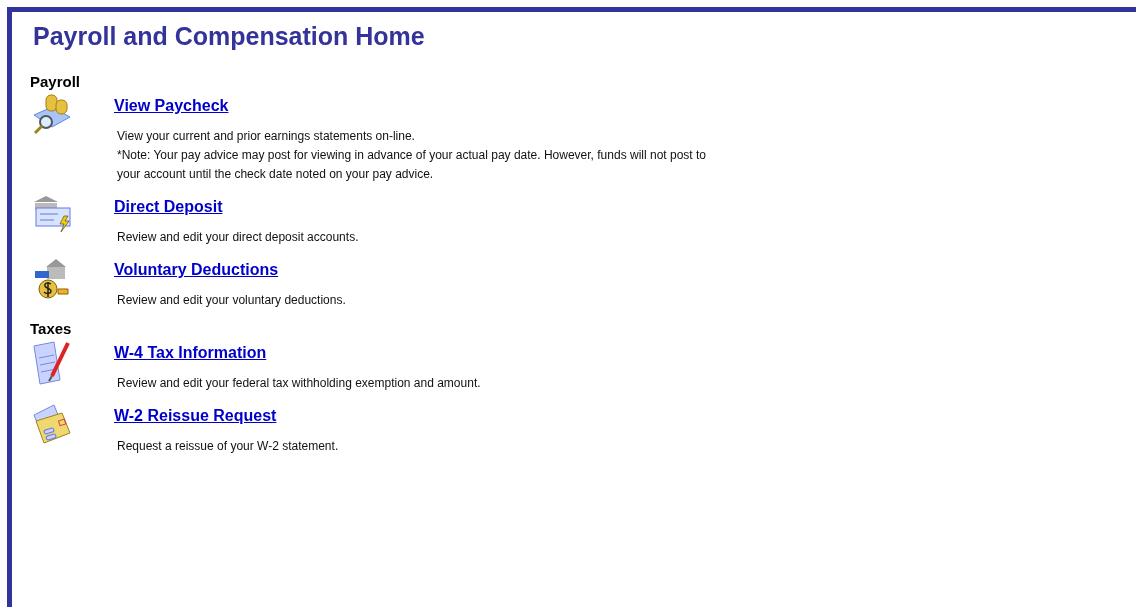 This screenshot has height=607, width=1136. Describe the element at coordinates (56, 81) in the screenshot. I see `section-heading: Payroll` at that location.